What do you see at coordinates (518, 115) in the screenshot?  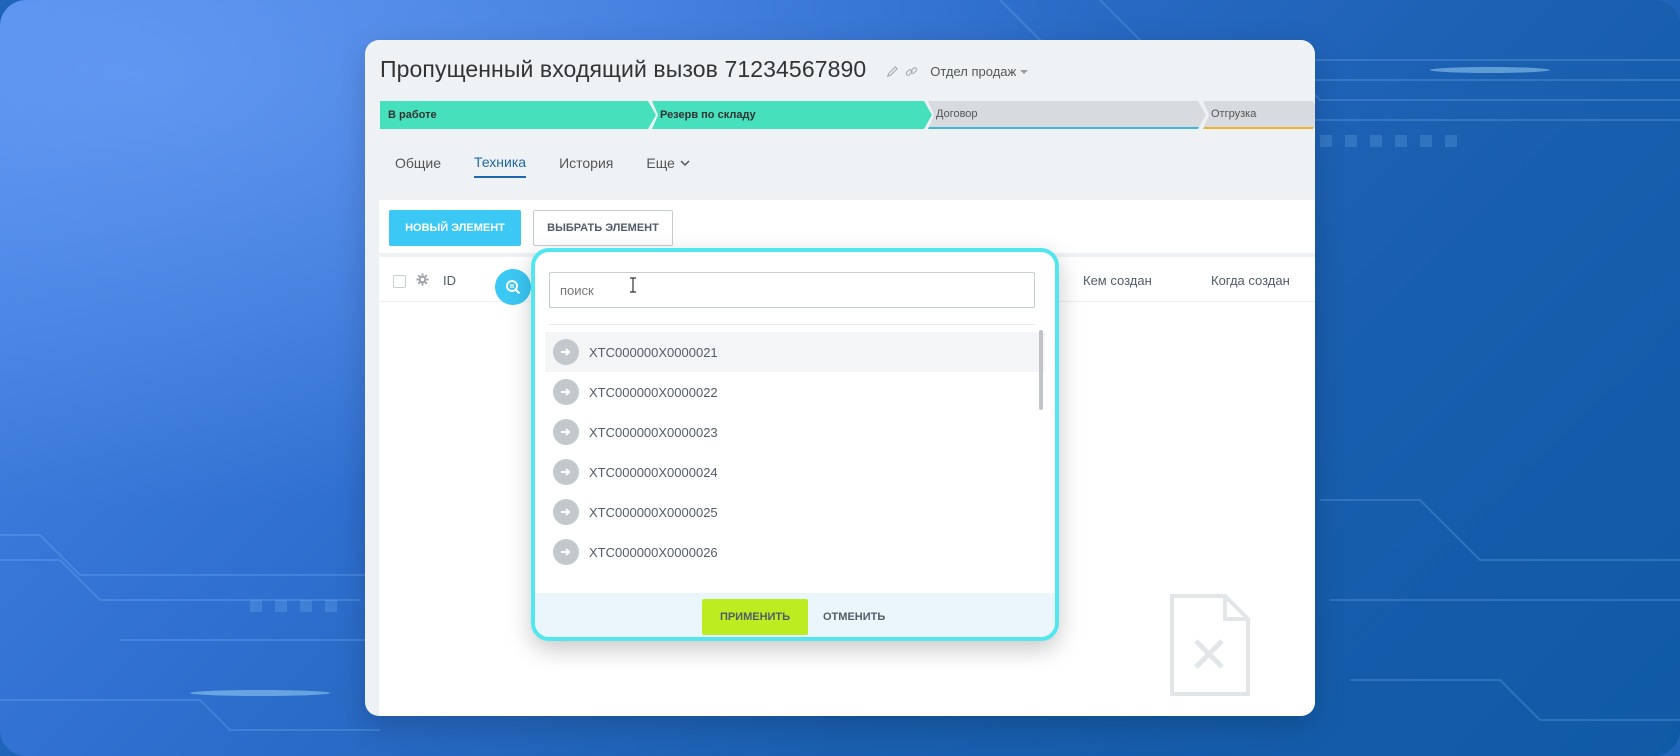 I see `stage-in-work: В работе` at bounding box center [518, 115].